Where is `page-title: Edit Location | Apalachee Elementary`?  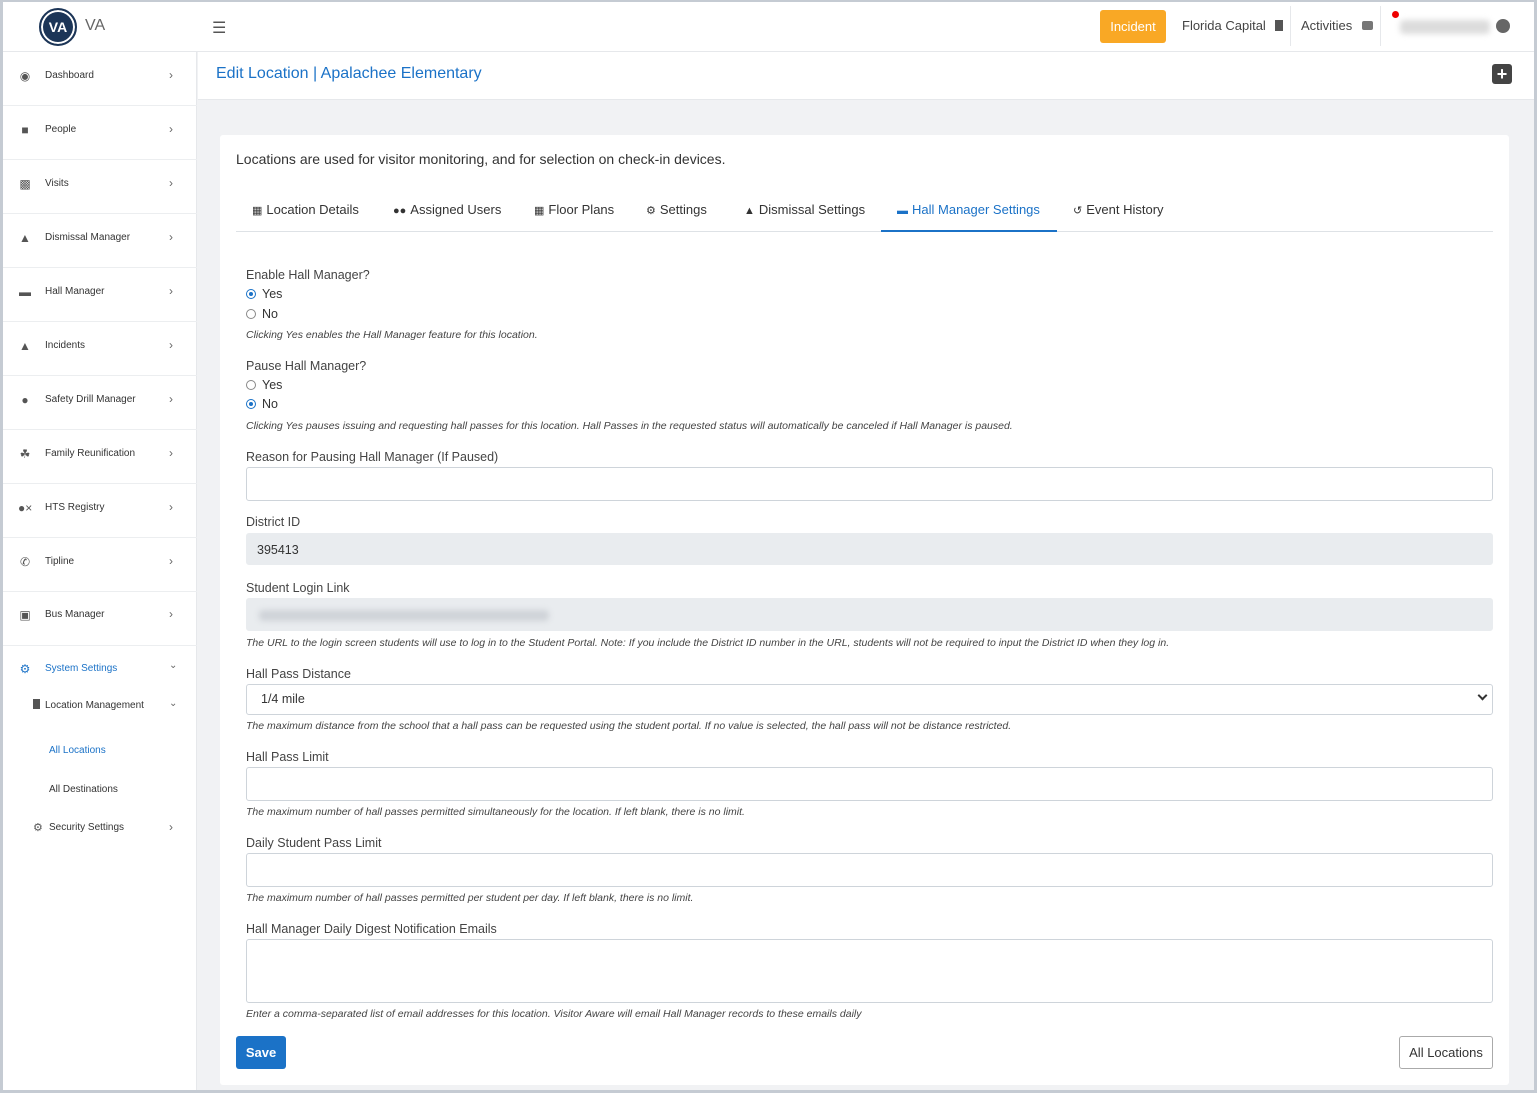
page-title: Edit Location | Apalachee Elementary is located at coordinates (349, 73).